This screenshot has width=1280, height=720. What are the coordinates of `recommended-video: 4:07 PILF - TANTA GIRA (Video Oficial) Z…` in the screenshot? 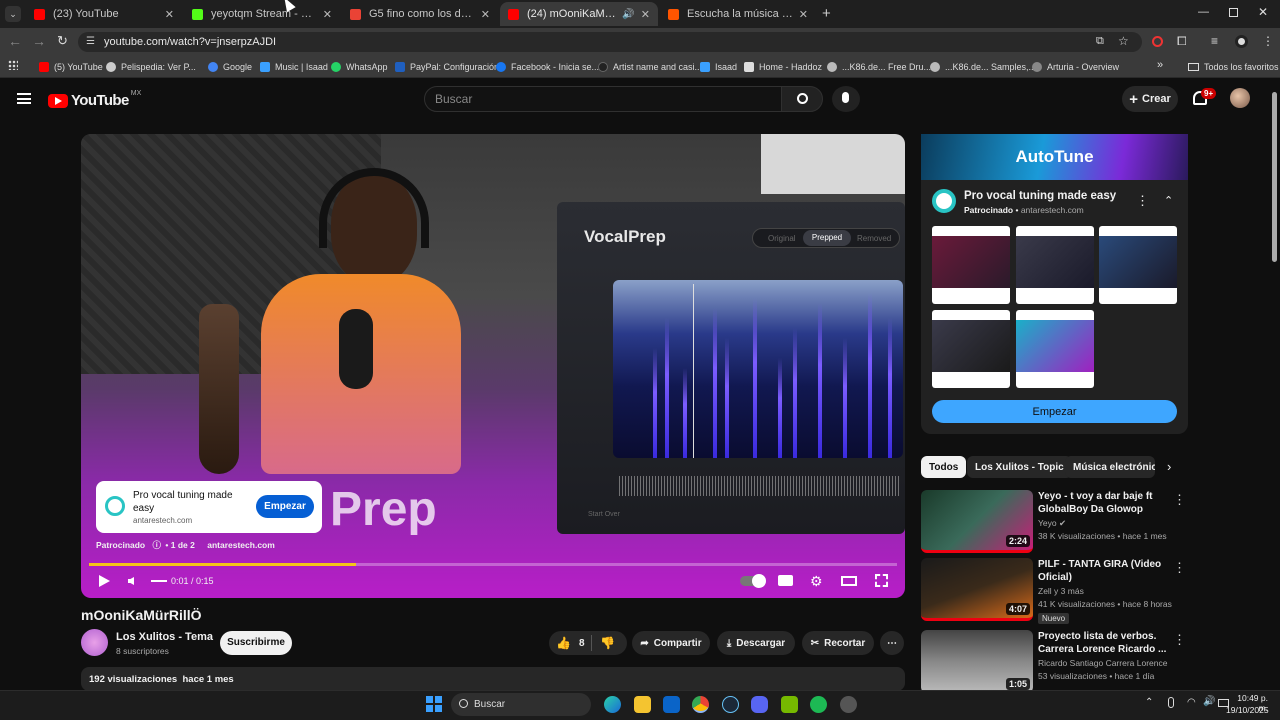 It's located at (1054, 591).